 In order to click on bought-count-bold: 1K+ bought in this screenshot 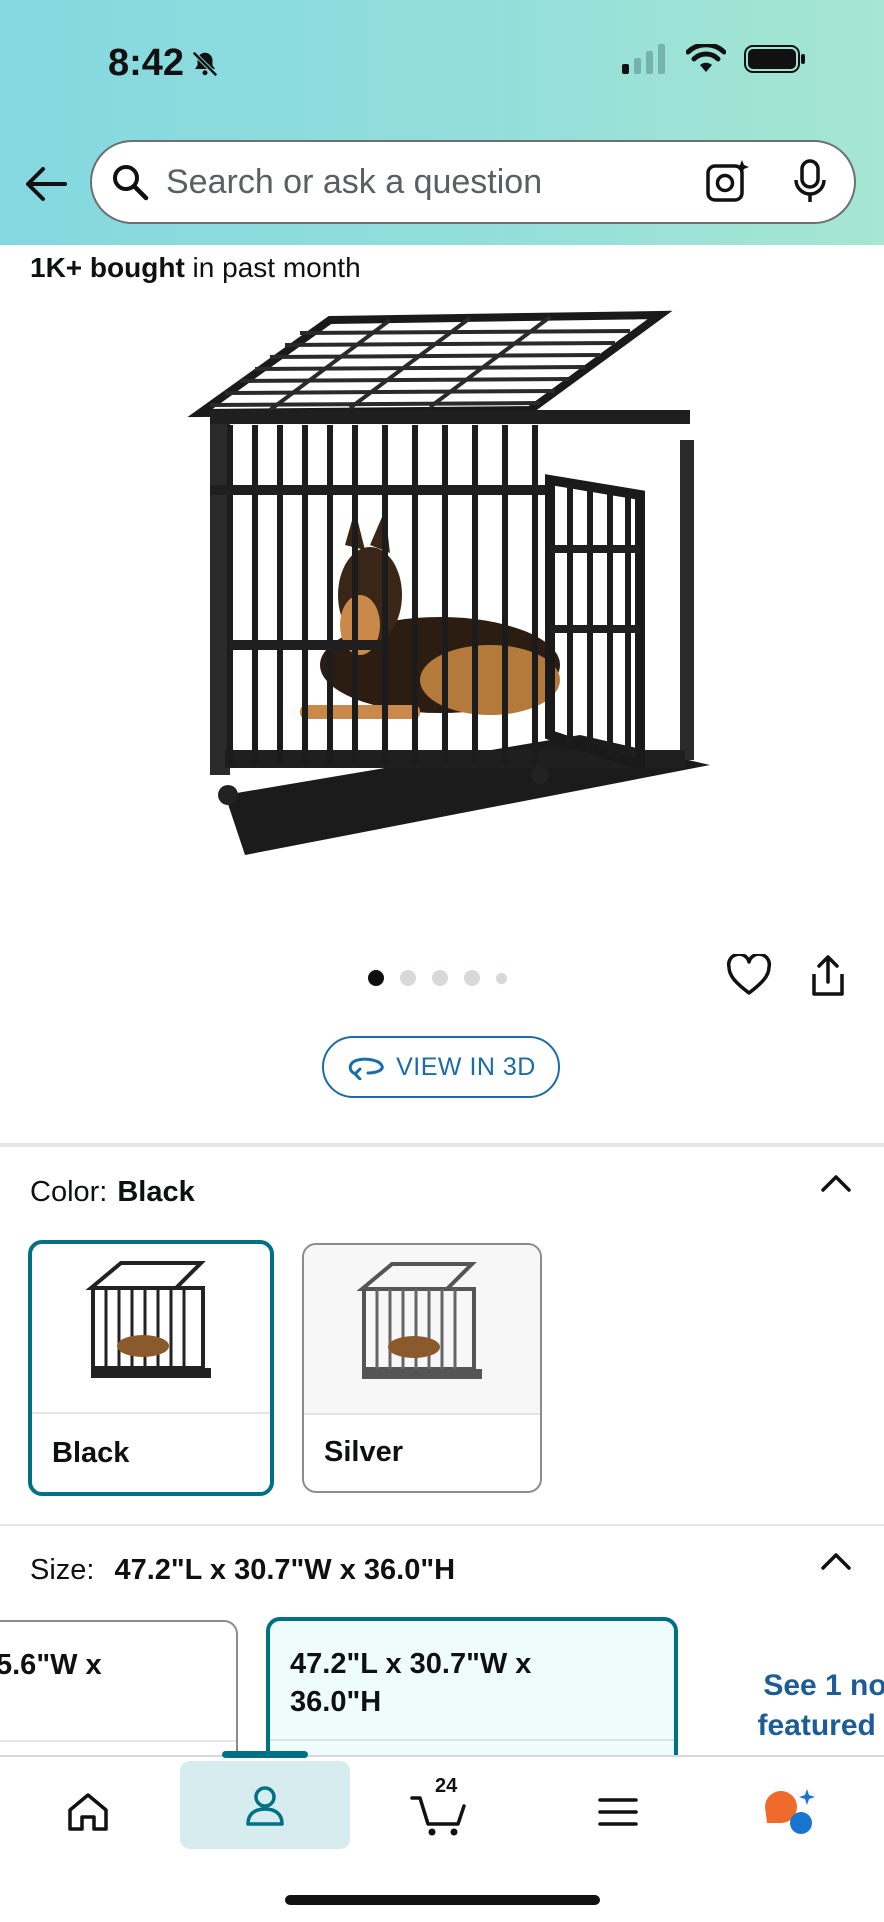, I will do `click(107, 267)`.